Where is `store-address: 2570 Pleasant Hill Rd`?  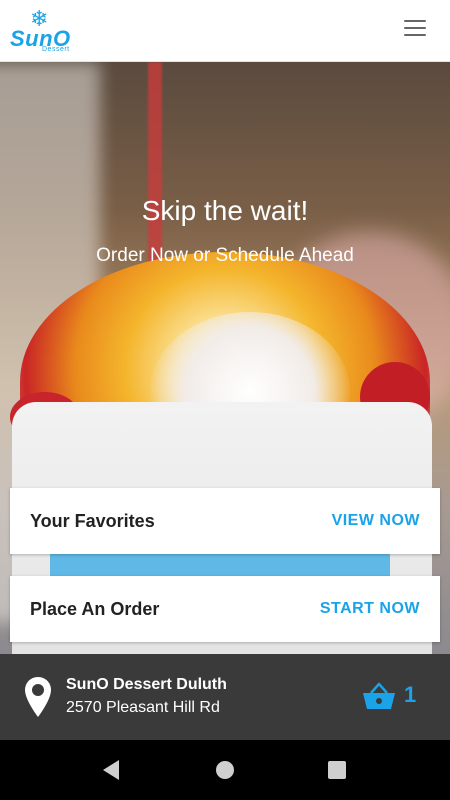
store-address: 2570 Pleasant Hill Rd is located at coordinates (143, 707).